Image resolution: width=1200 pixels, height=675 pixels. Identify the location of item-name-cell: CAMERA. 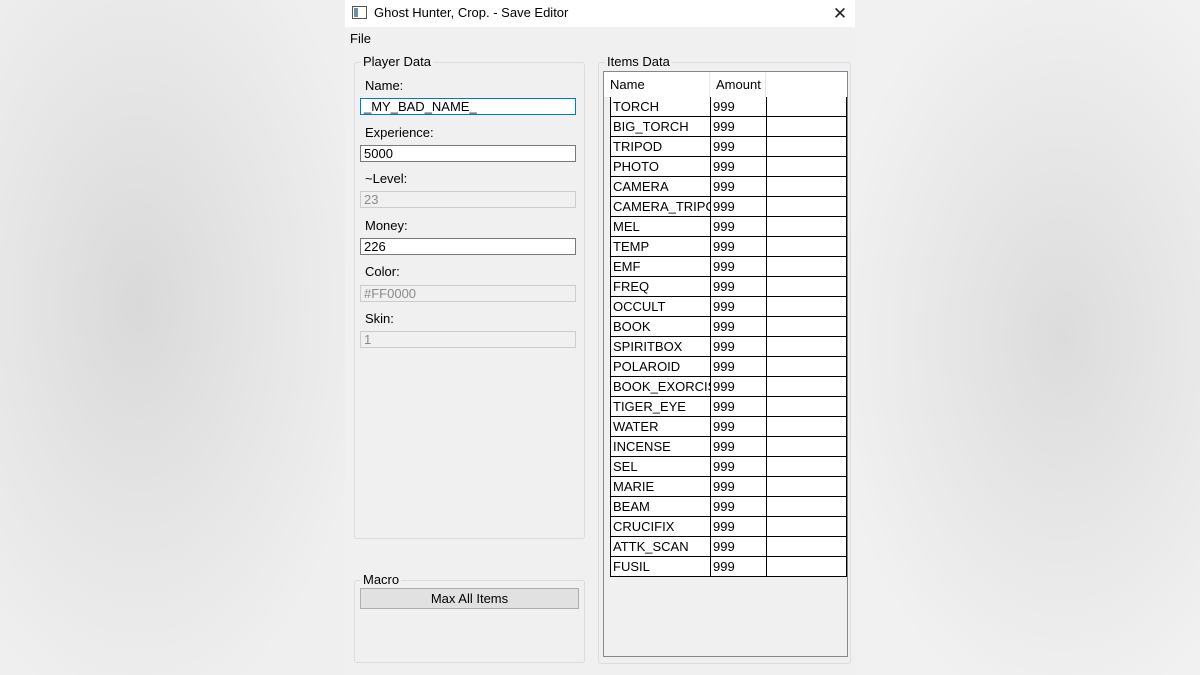
(661, 186).